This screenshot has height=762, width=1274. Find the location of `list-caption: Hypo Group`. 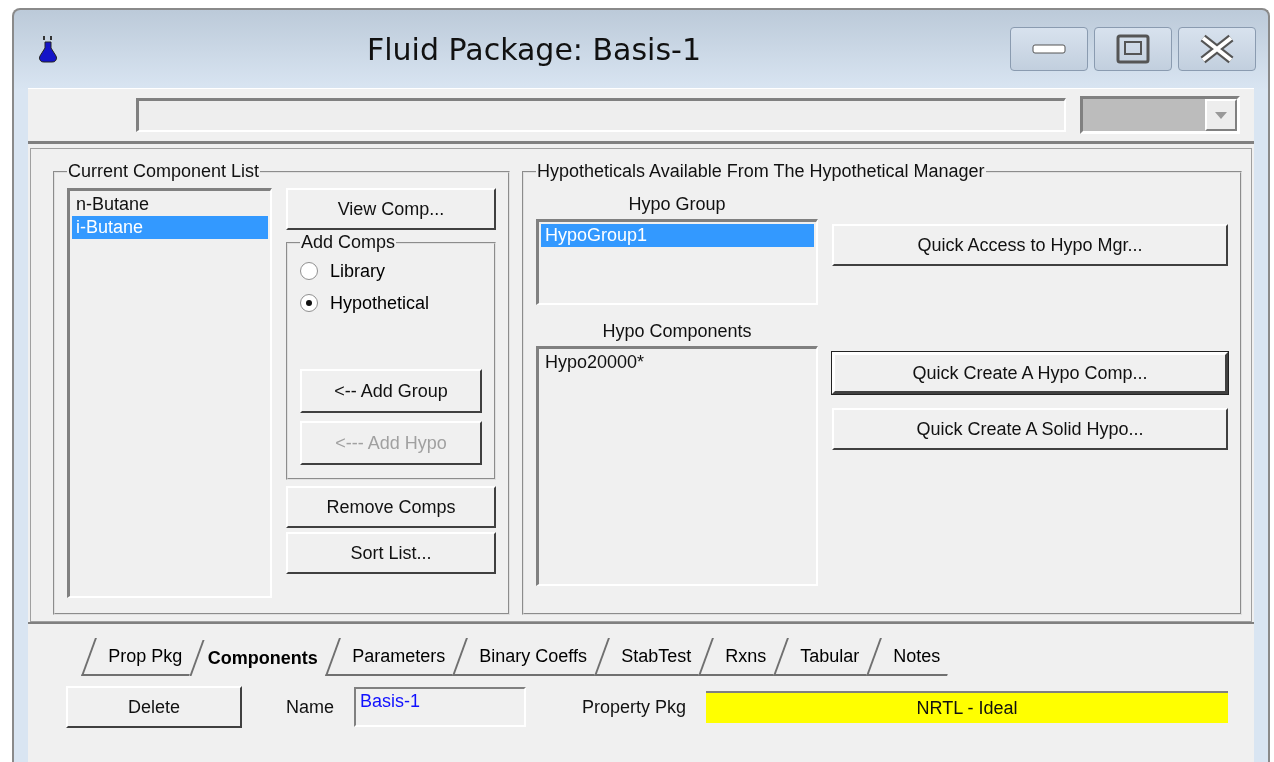

list-caption: Hypo Group is located at coordinates (677, 204).